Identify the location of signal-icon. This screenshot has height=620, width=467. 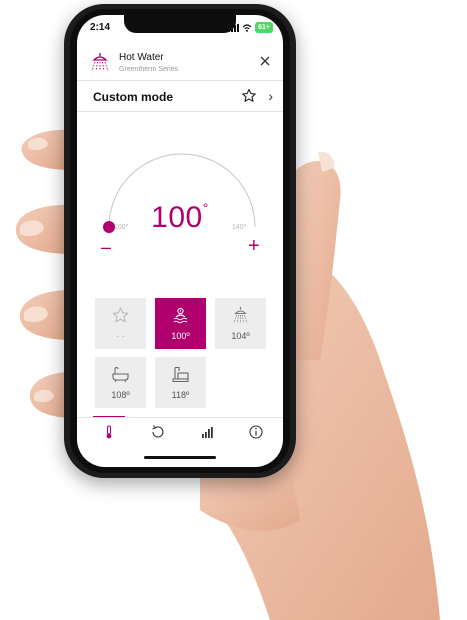
(234, 27).